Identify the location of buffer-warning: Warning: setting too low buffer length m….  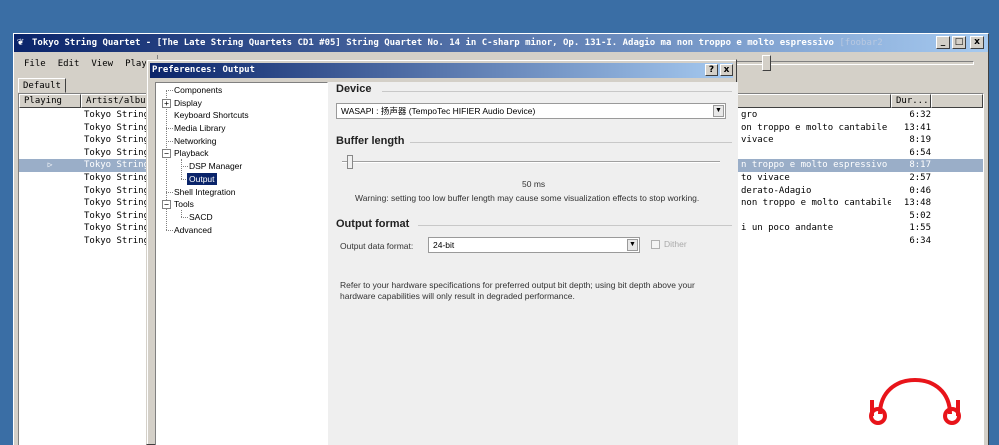
(527, 198).